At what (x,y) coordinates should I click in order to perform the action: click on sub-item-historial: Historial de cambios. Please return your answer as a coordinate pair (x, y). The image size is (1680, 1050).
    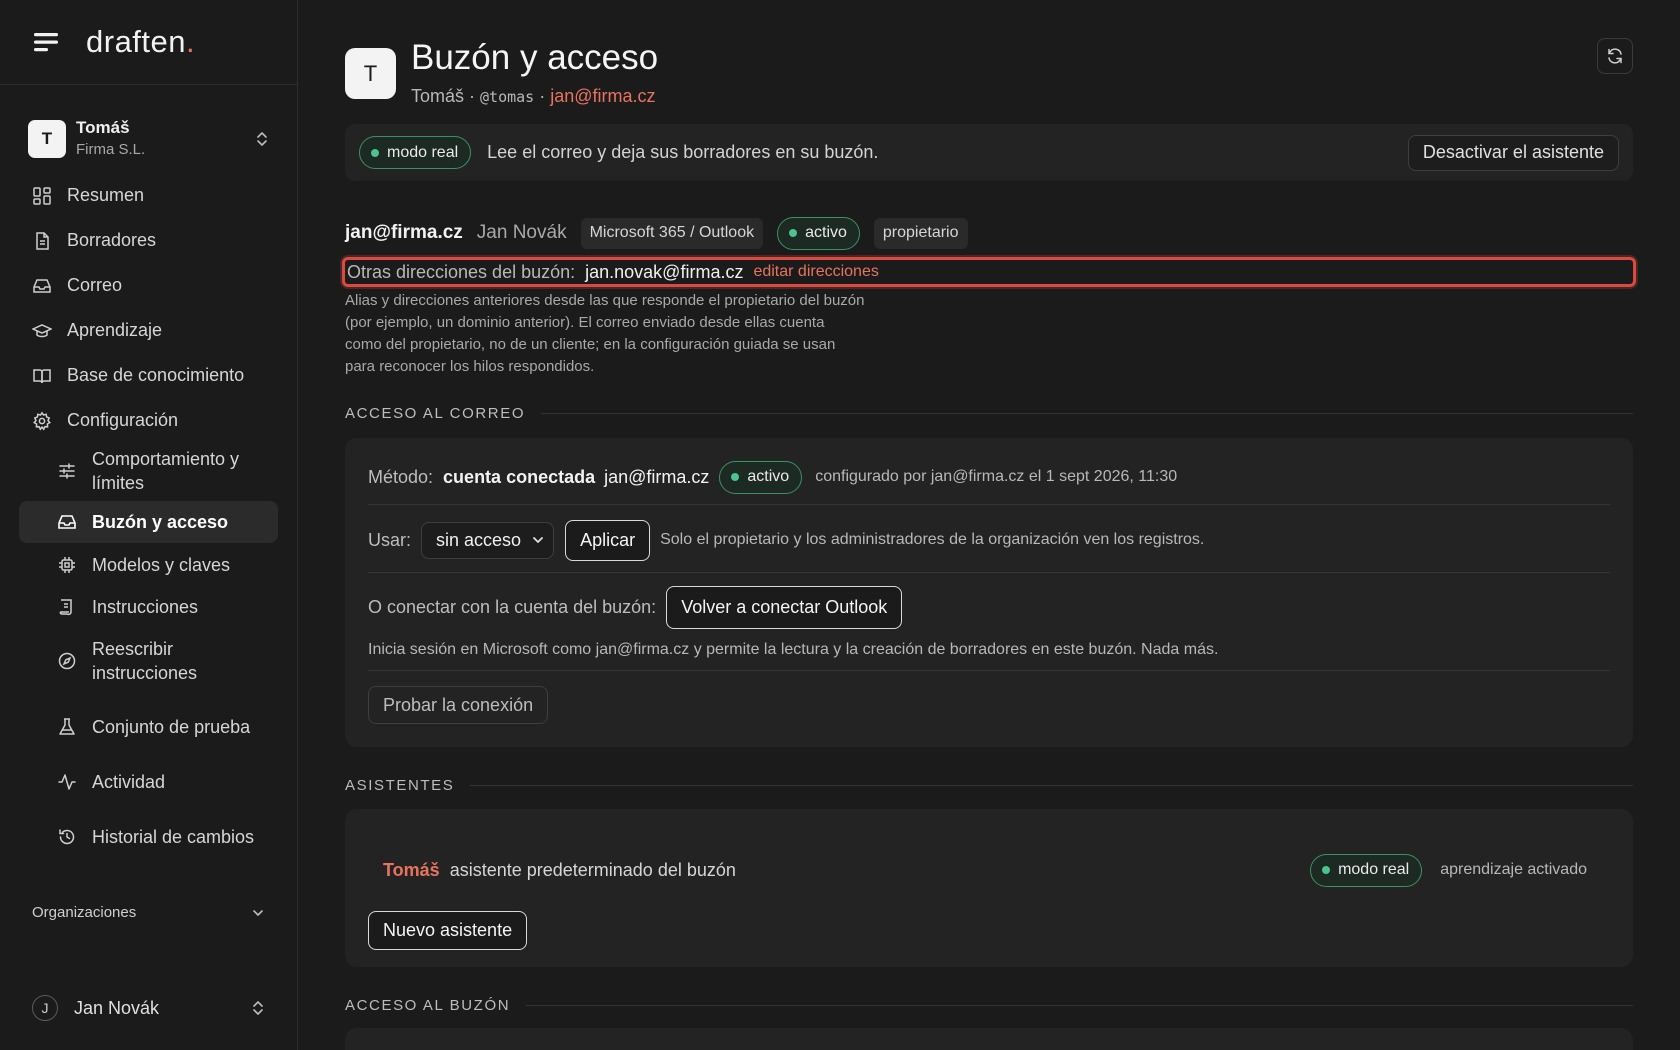
    Looking at the image, I should click on (148, 837).